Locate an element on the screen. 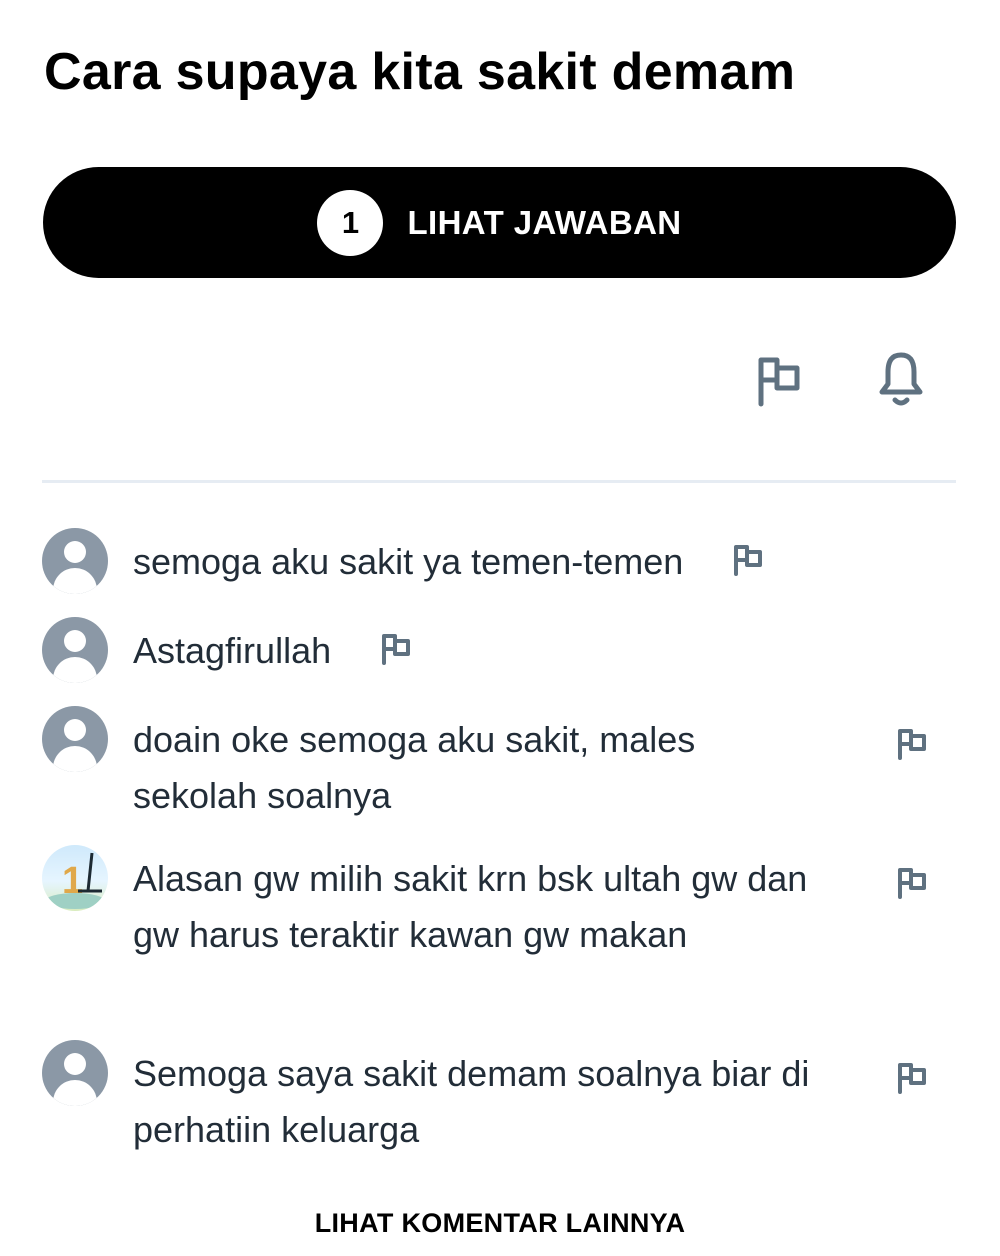 The width and height of the screenshot is (1000, 1256). divider is located at coordinates (499, 481).